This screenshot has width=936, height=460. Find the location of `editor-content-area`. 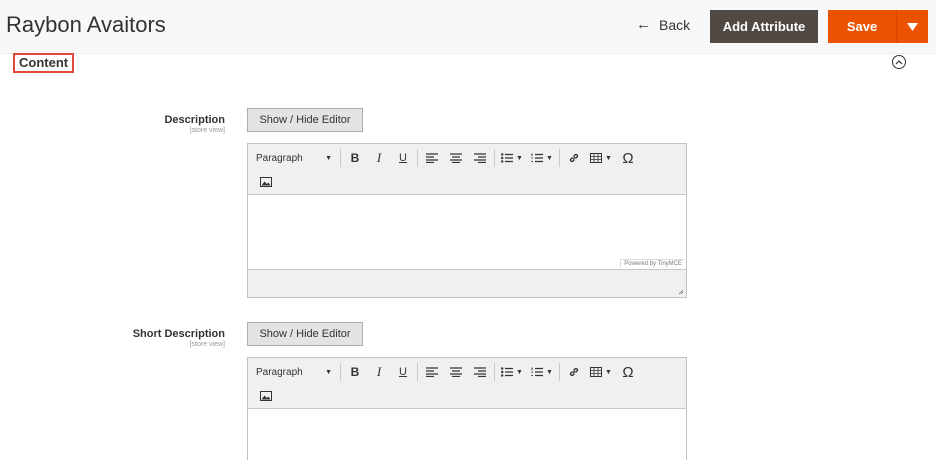

editor-content-area is located at coordinates (467, 434).